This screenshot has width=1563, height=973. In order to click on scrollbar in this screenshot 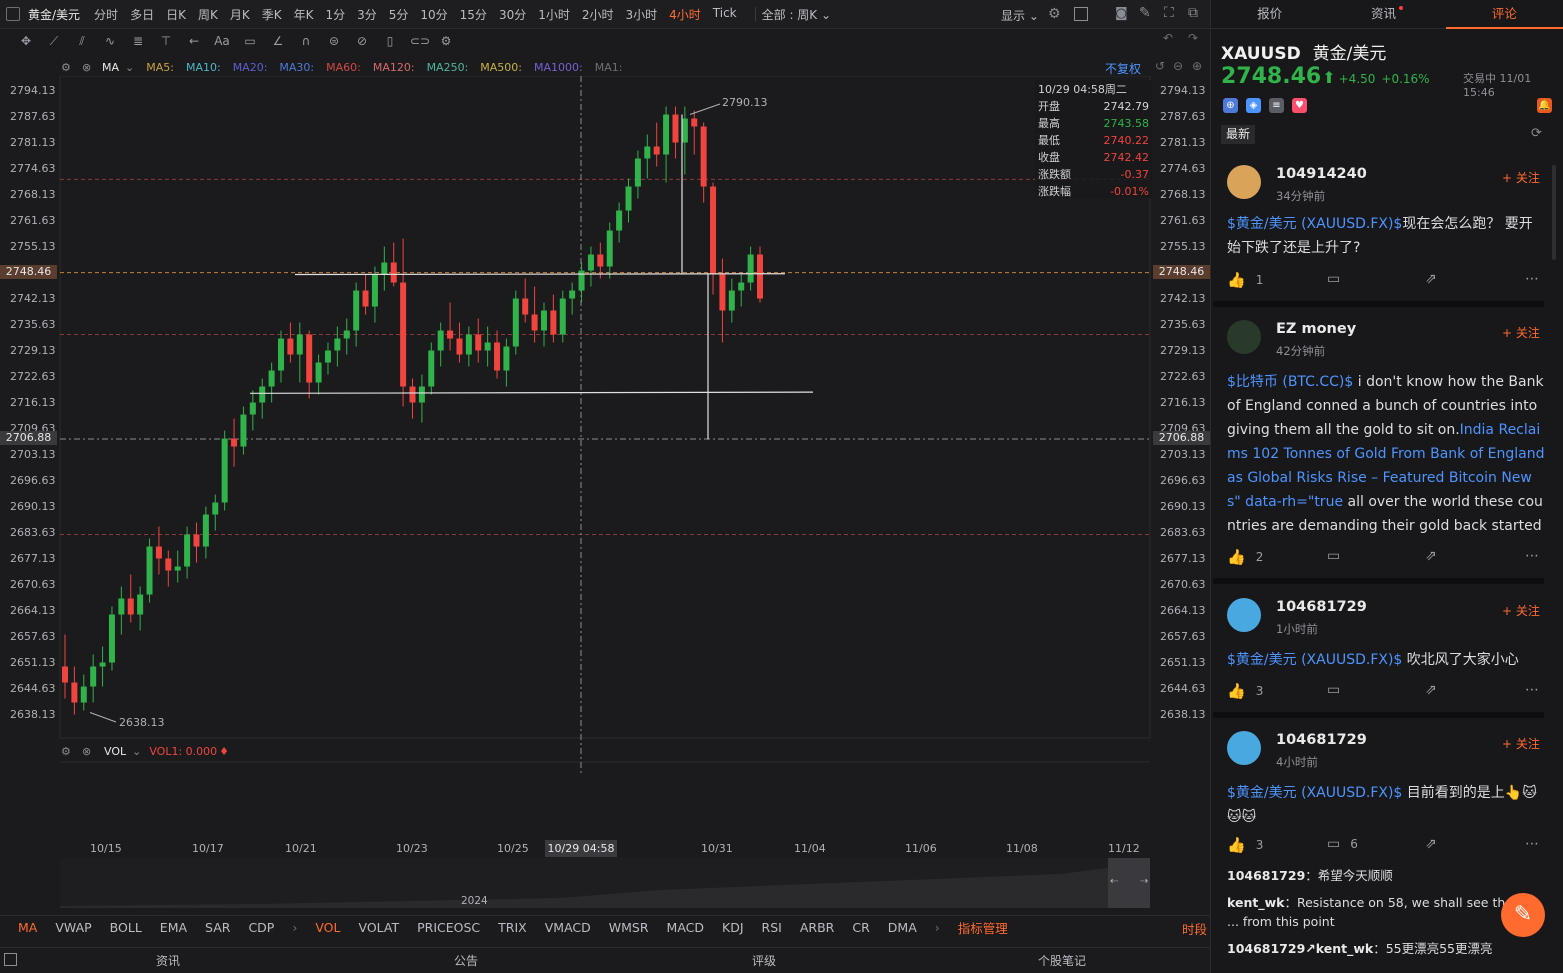, I will do `click(1554, 212)`.